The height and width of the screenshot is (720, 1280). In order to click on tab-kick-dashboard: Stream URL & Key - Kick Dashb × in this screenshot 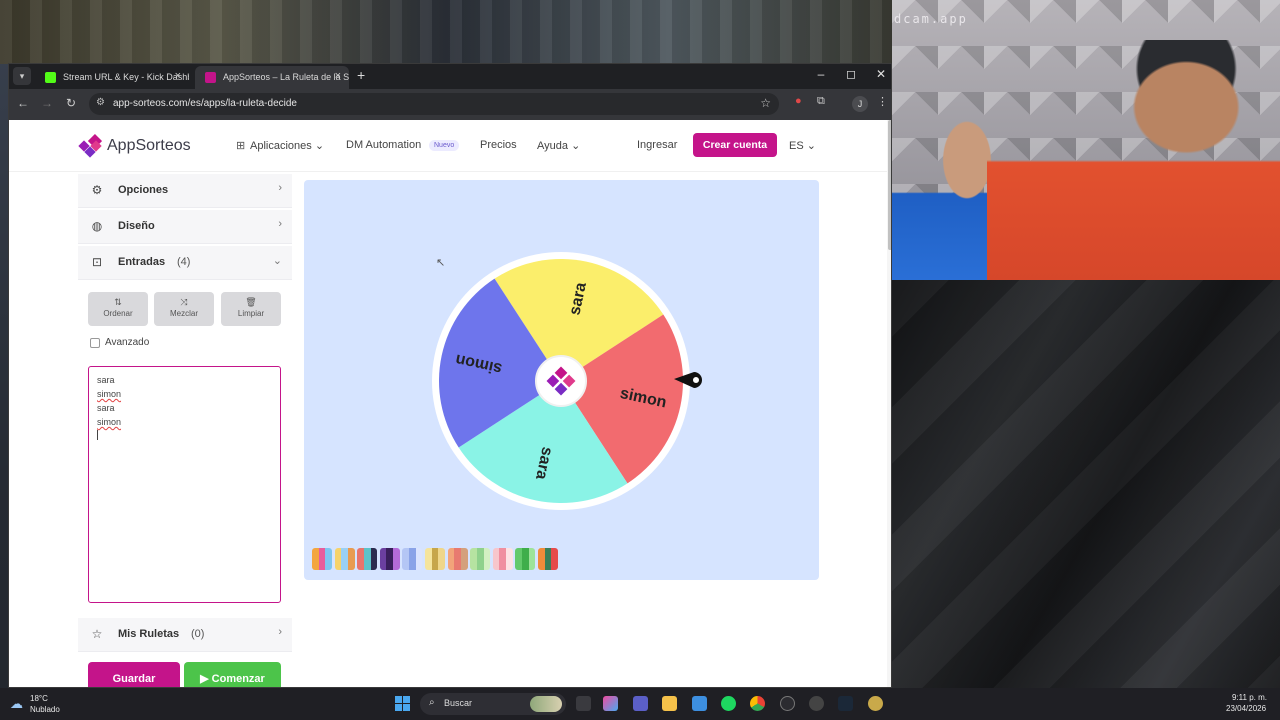, I will do `click(112, 77)`.